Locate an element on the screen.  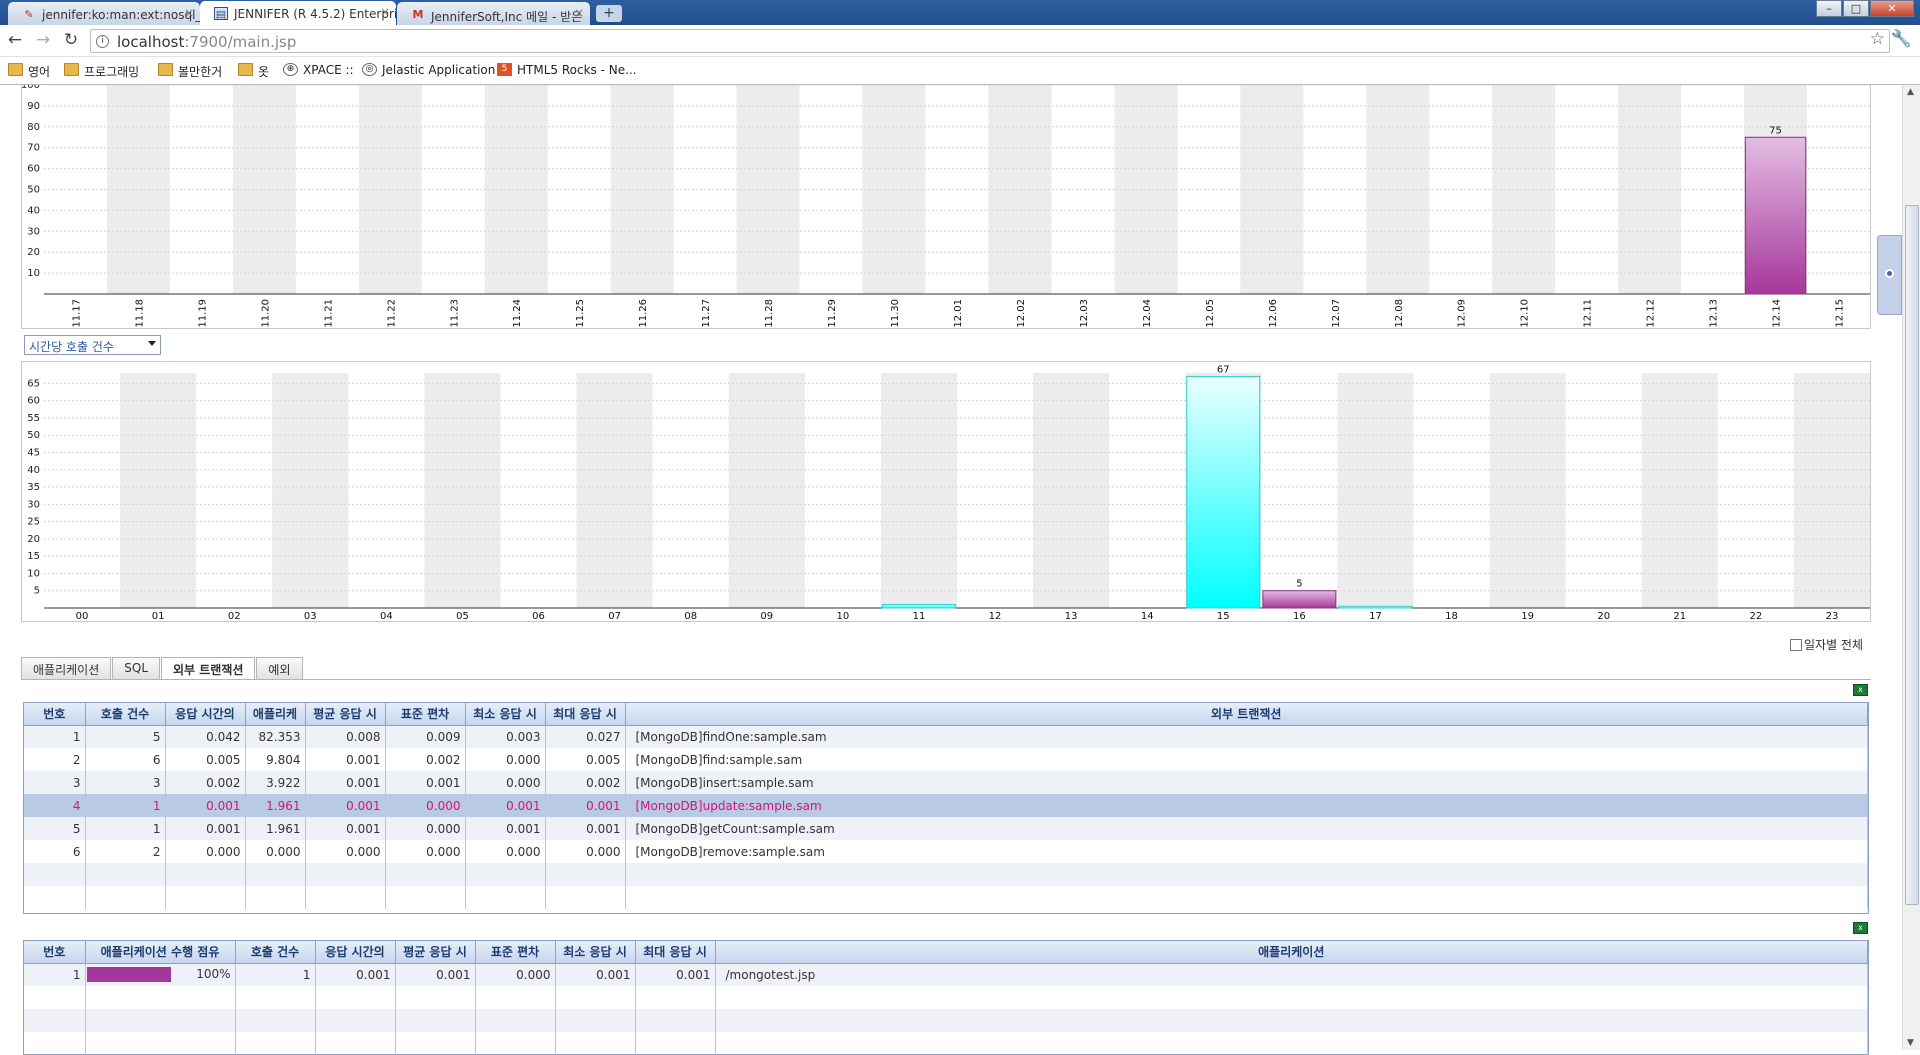
column-header: 외부 트랜잭션 is located at coordinates (1246, 714).